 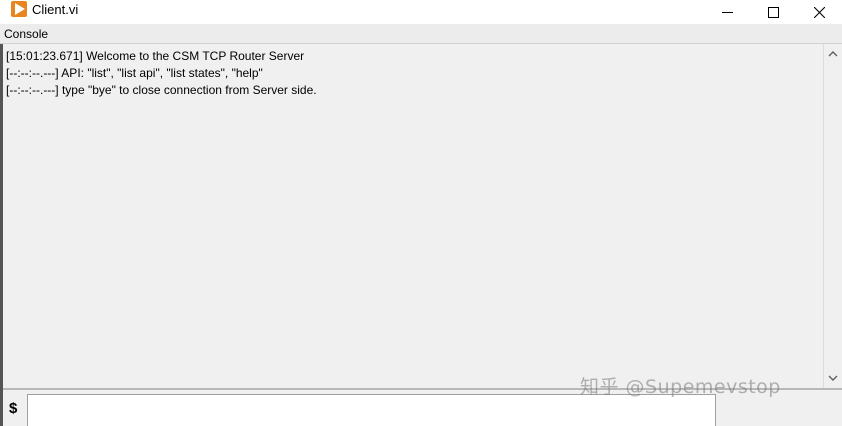 What do you see at coordinates (421, 34) in the screenshot?
I see `console-label-bar: Console` at bounding box center [421, 34].